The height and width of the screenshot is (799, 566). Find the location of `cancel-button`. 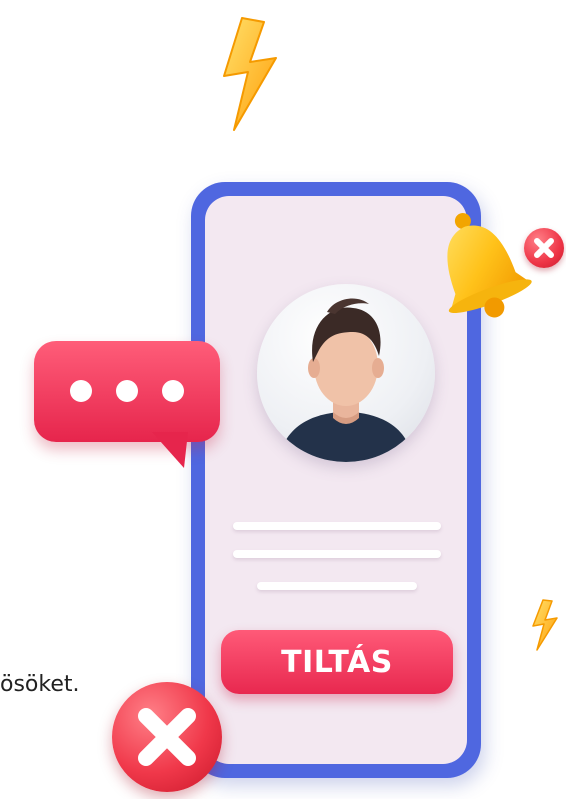

cancel-button is located at coordinates (167, 737).